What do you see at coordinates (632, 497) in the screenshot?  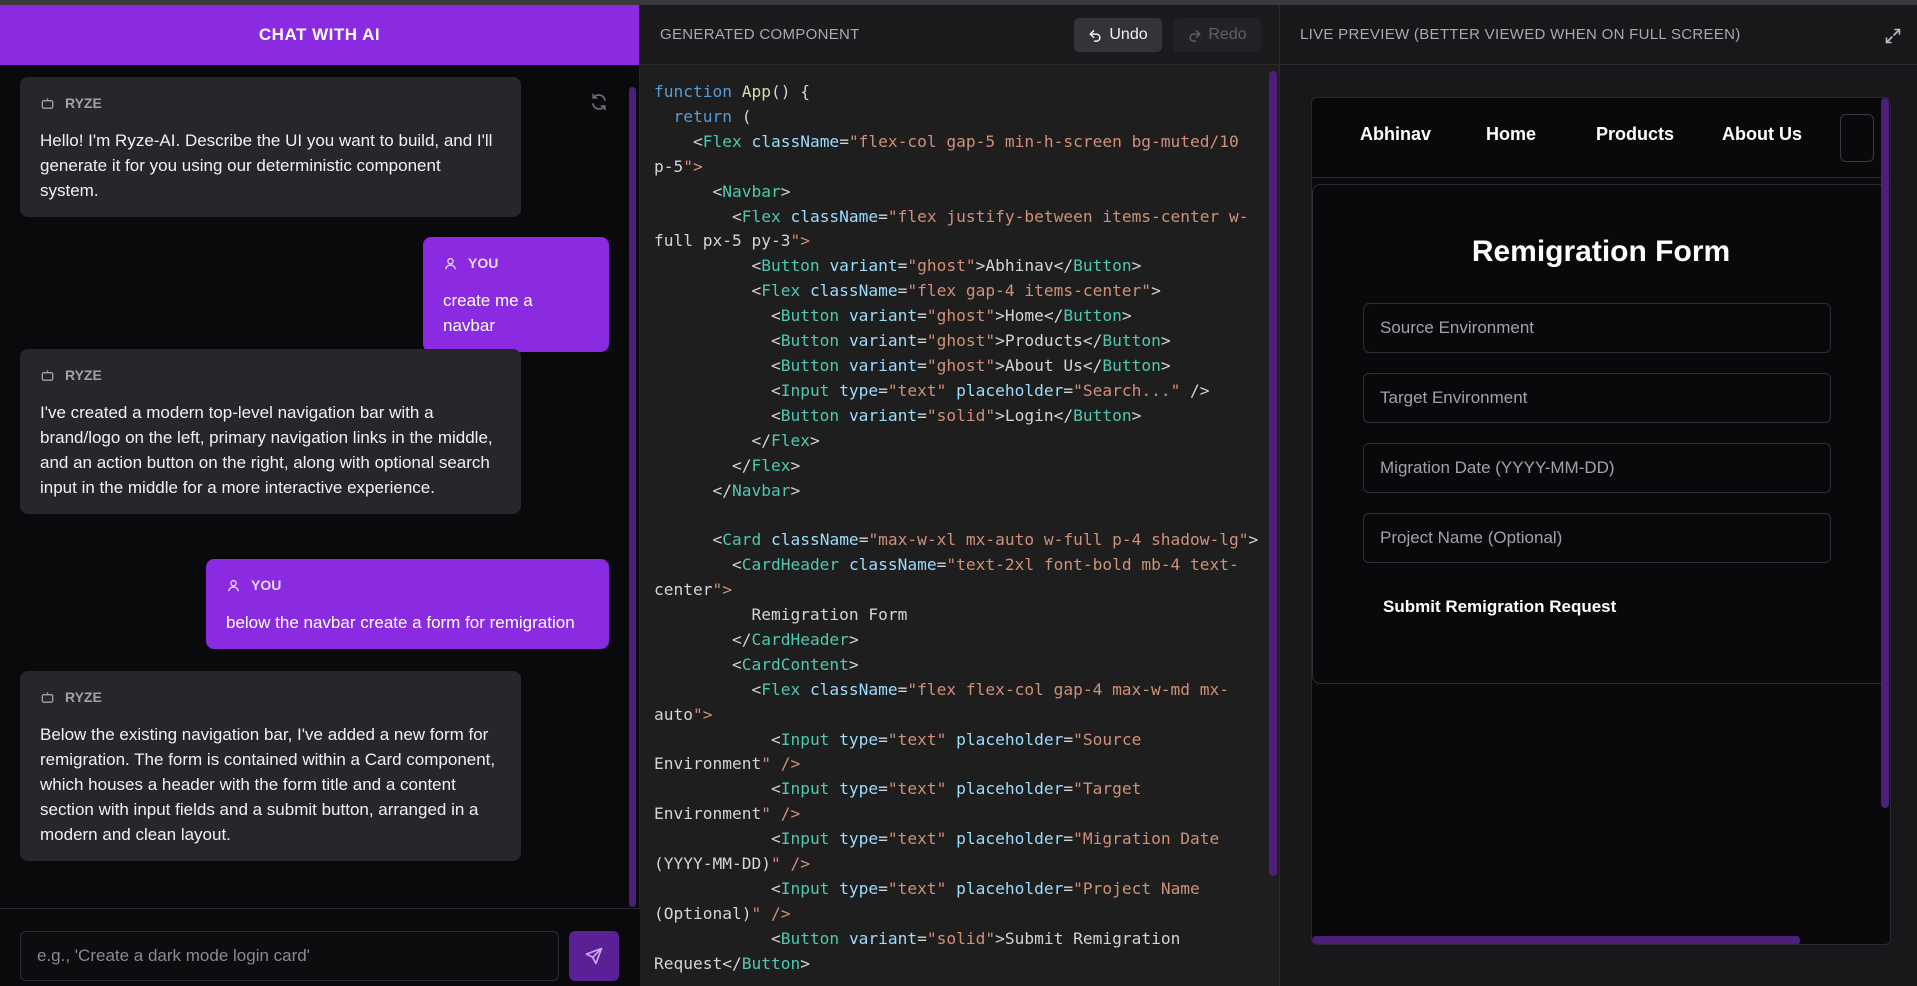 I see `chat-scrollbar` at bounding box center [632, 497].